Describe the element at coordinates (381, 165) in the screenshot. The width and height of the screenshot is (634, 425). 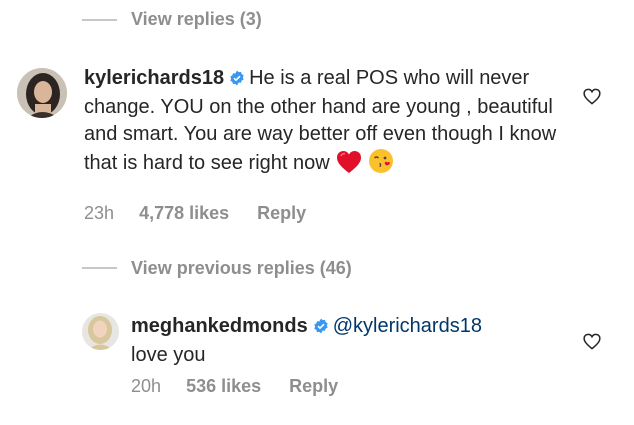
I see `face-blowing-kiss-emoji-icon` at that location.